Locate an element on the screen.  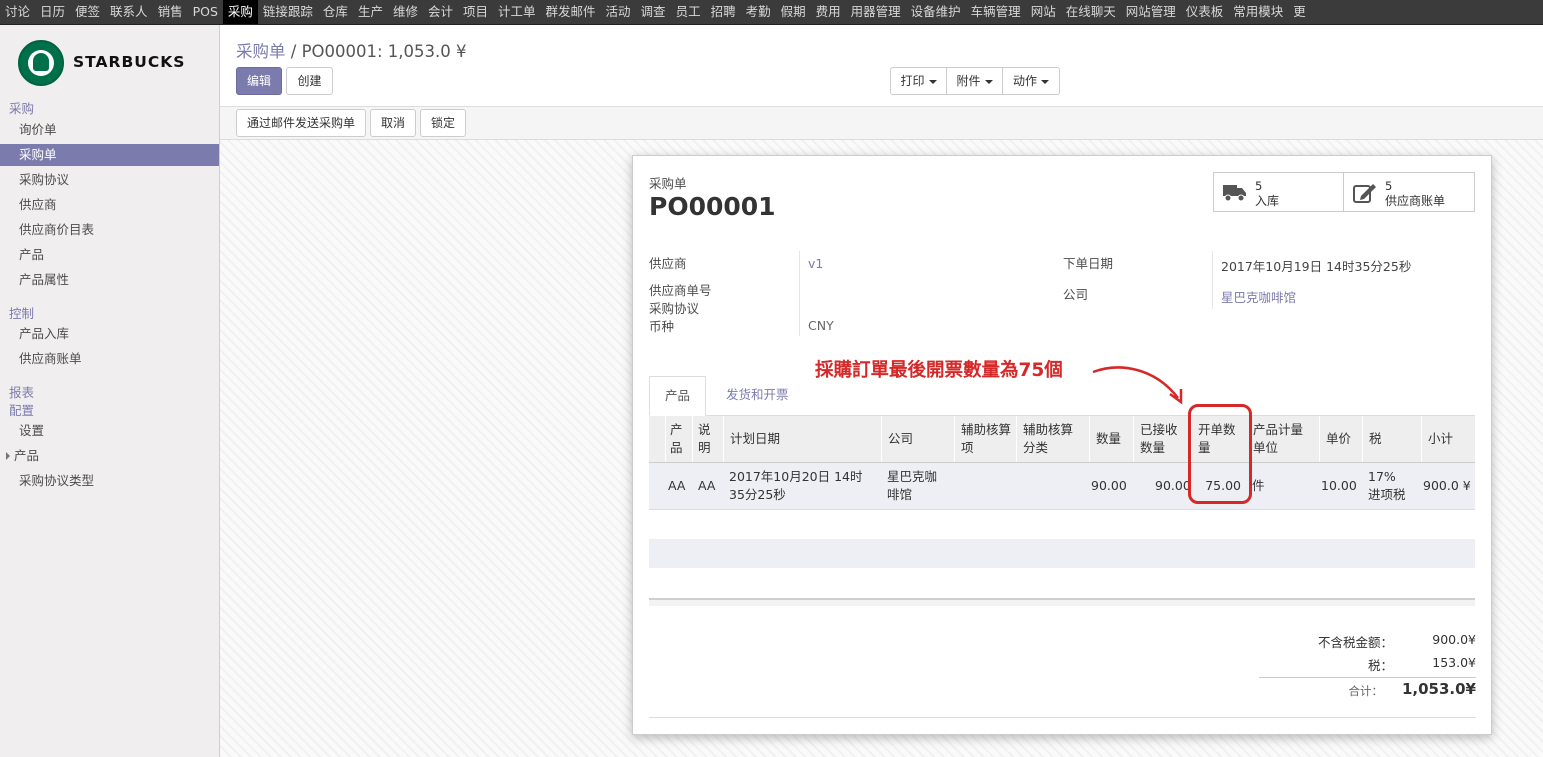
caret-right-icon is located at coordinates (8, 456).